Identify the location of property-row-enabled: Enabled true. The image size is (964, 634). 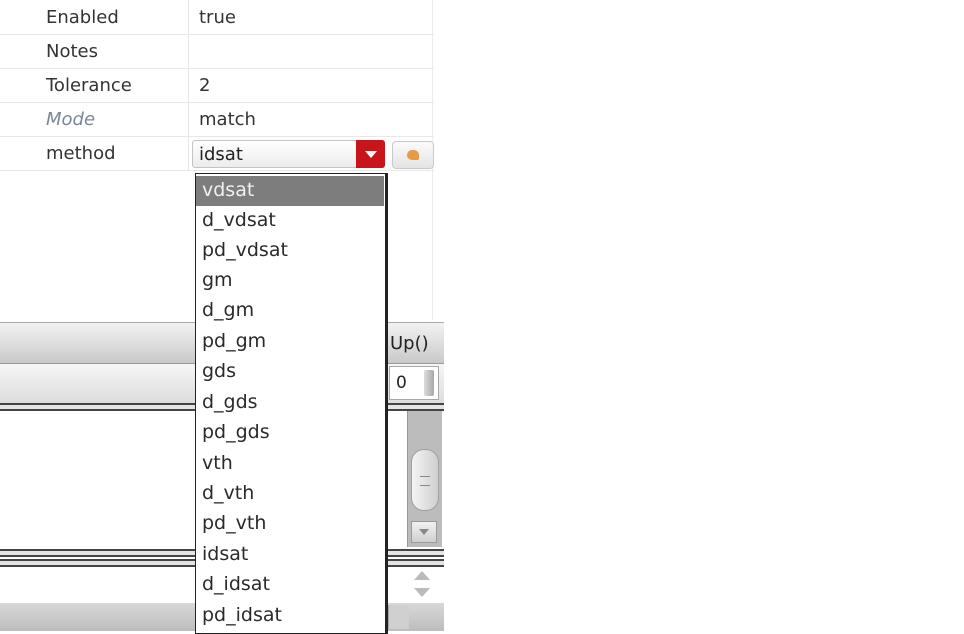
(217, 17).